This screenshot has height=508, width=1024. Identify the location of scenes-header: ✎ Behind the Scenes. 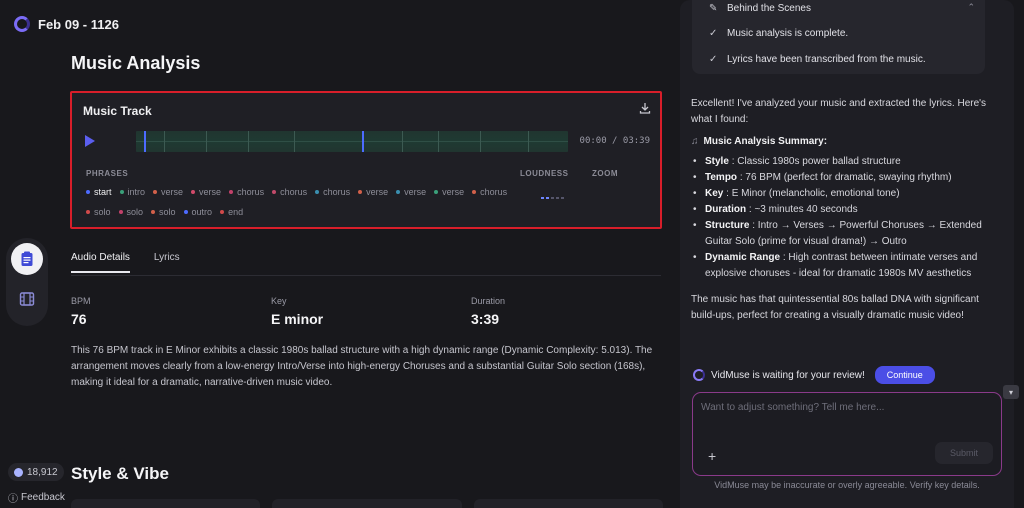
(760, 8).